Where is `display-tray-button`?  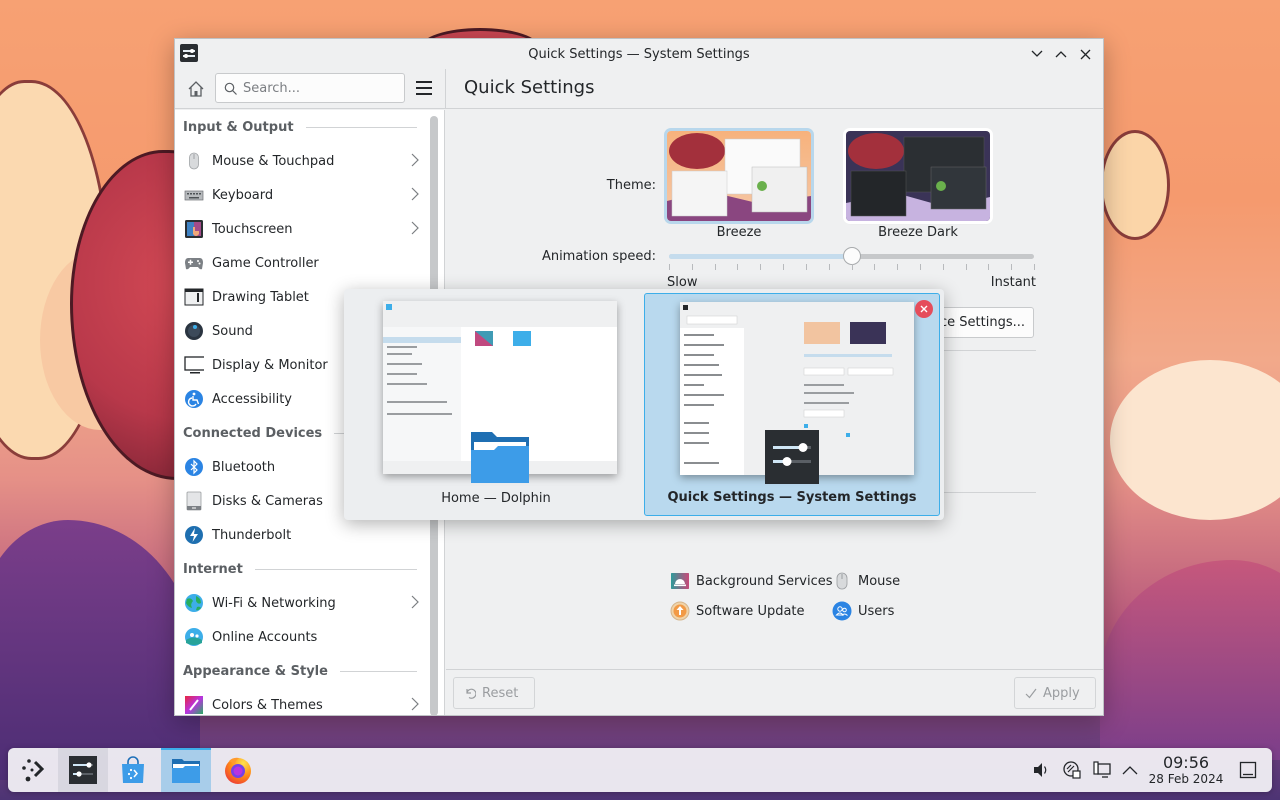 display-tray-button is located at coordinates (1102, 770).